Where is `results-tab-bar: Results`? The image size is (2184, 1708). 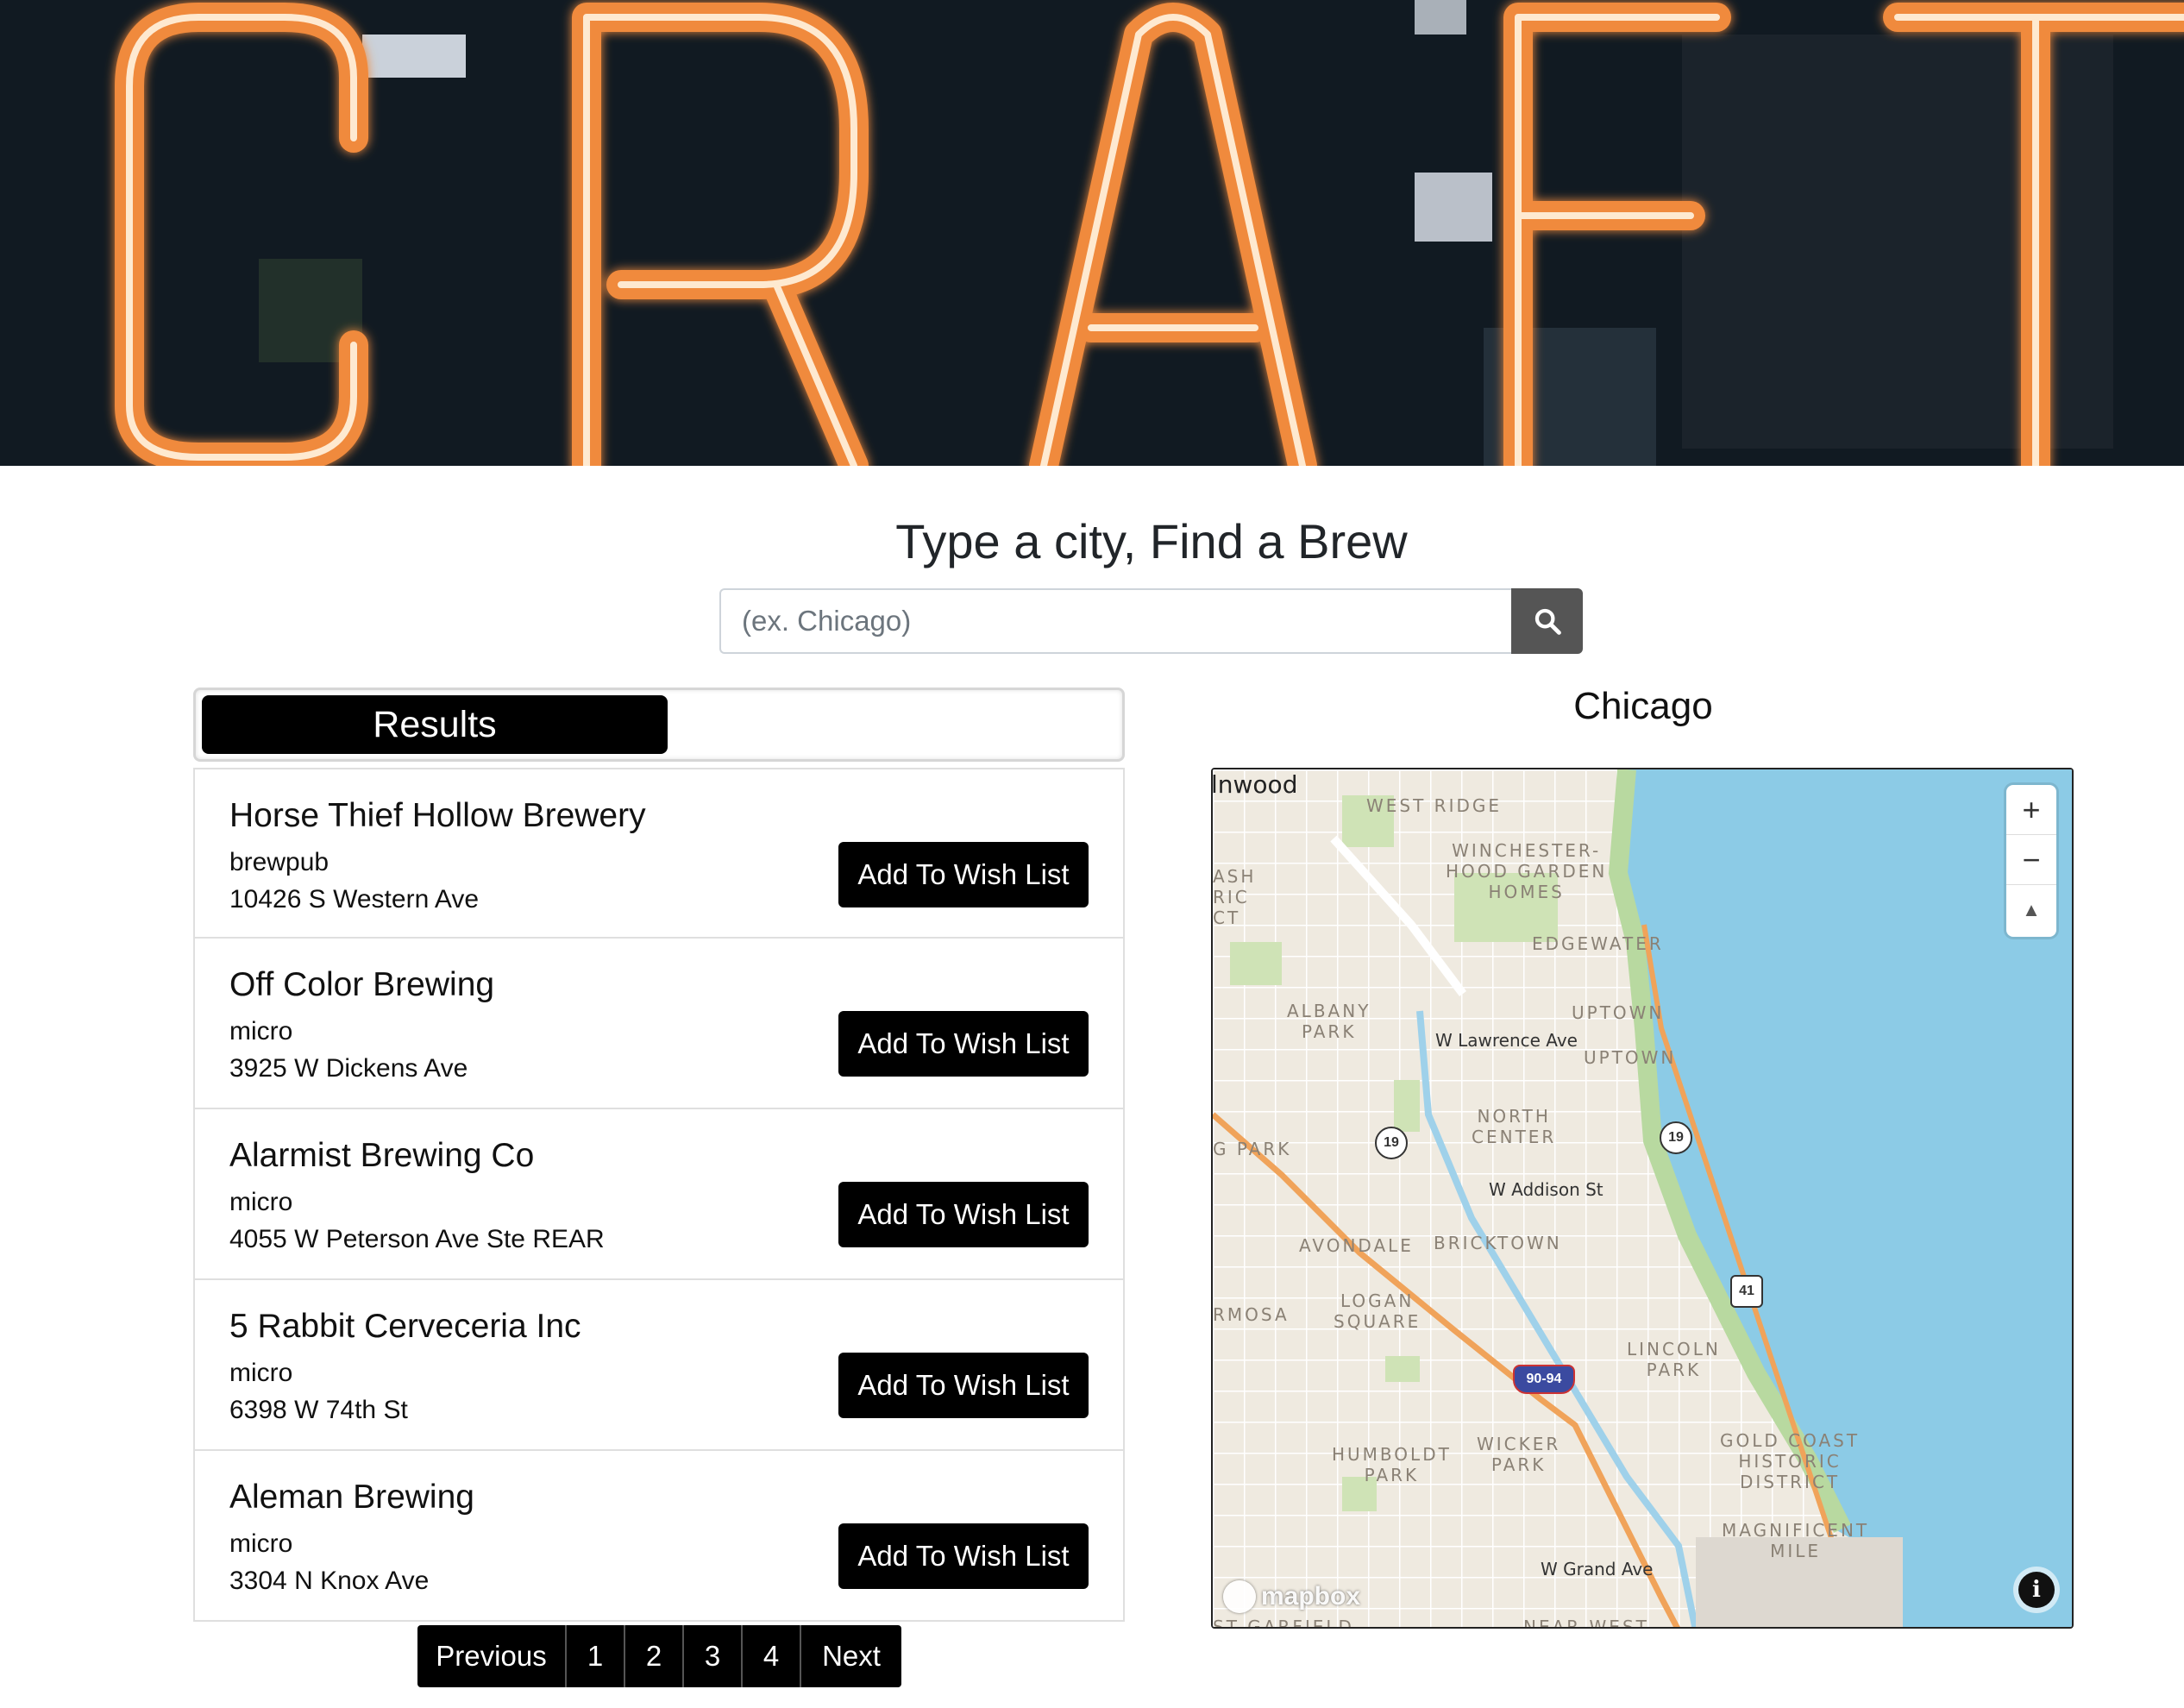 results-tab-bar: Results is located at coordinates (659, 725).